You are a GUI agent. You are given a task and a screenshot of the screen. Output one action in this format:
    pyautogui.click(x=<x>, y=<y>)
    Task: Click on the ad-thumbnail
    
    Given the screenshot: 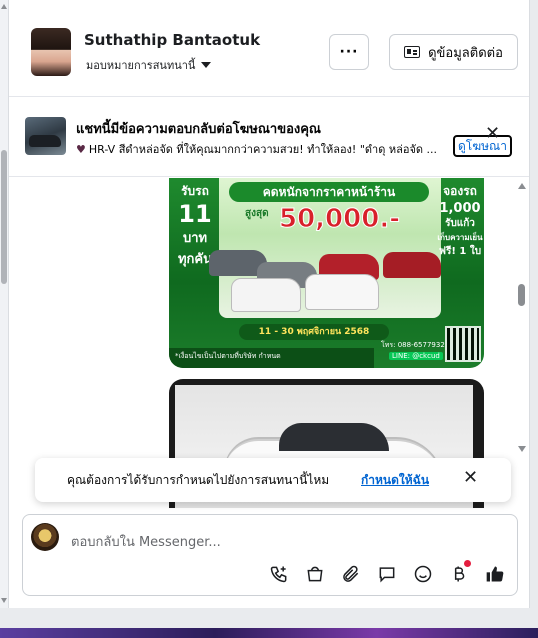 What is the action you would take?
    pyautogui.click(x=45, y=136)
    